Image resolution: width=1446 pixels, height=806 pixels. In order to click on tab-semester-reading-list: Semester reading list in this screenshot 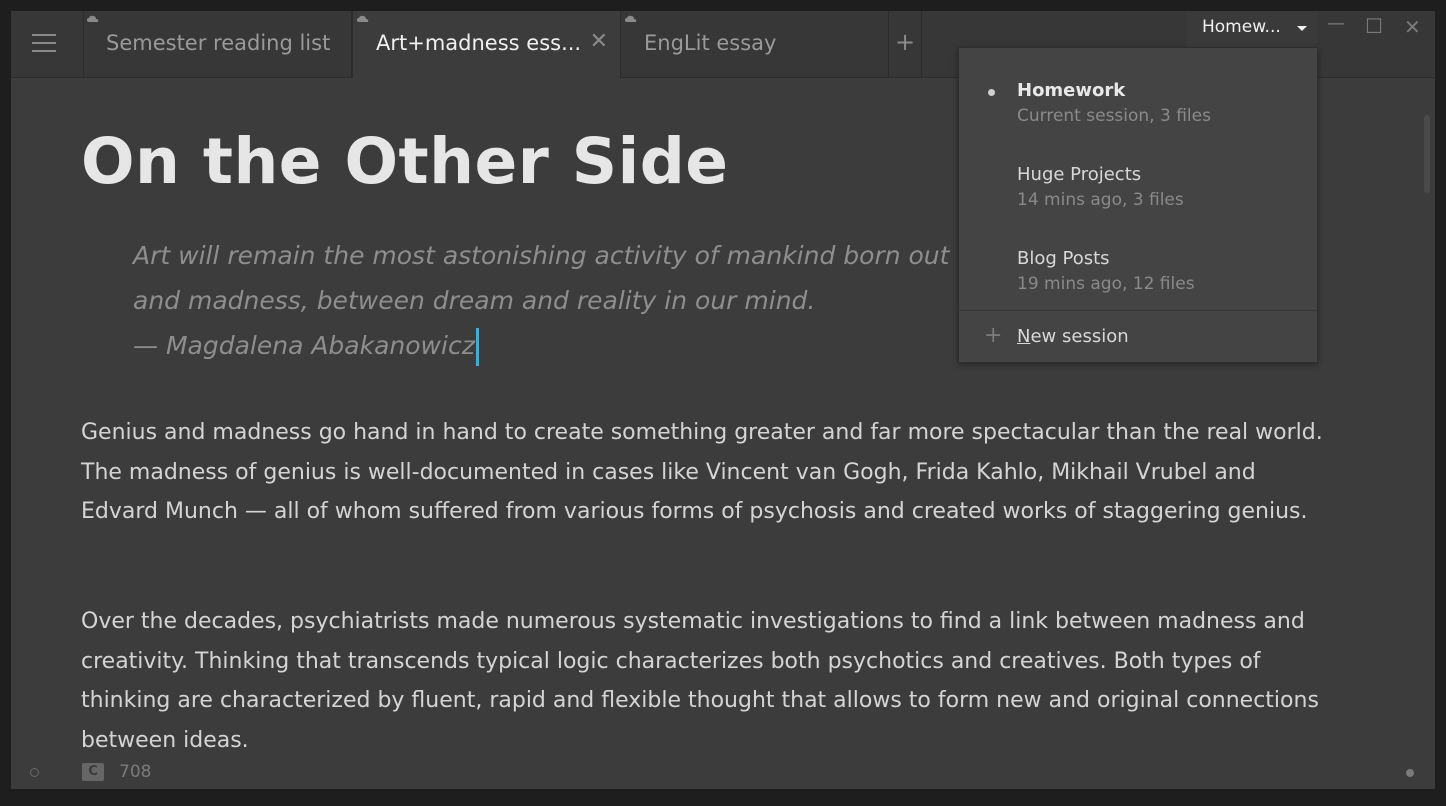, I will do `click(217, 44)`.